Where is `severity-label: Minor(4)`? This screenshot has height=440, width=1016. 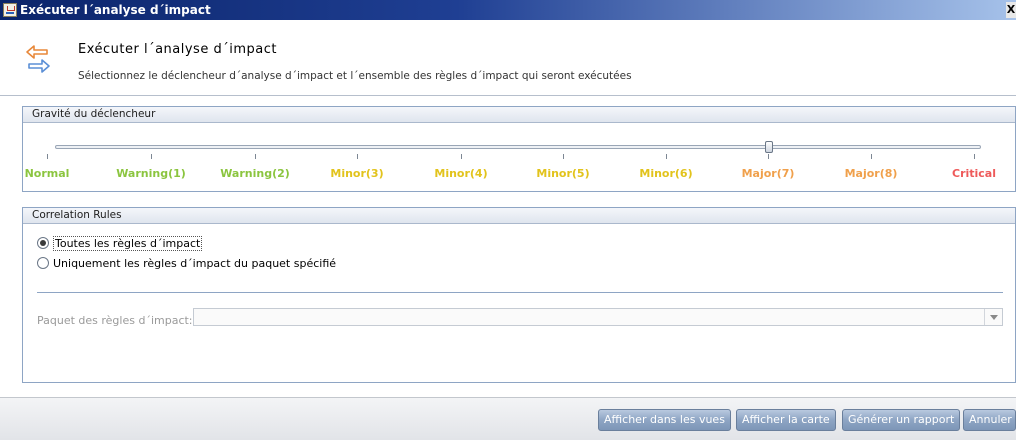
severity-label: Minor(4) is located at coordinates (461, 173).